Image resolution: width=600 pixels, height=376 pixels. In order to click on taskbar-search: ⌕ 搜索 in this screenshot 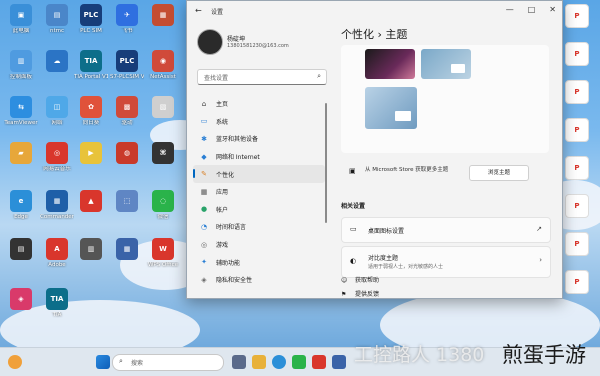, I will do `click(168, 362)`.